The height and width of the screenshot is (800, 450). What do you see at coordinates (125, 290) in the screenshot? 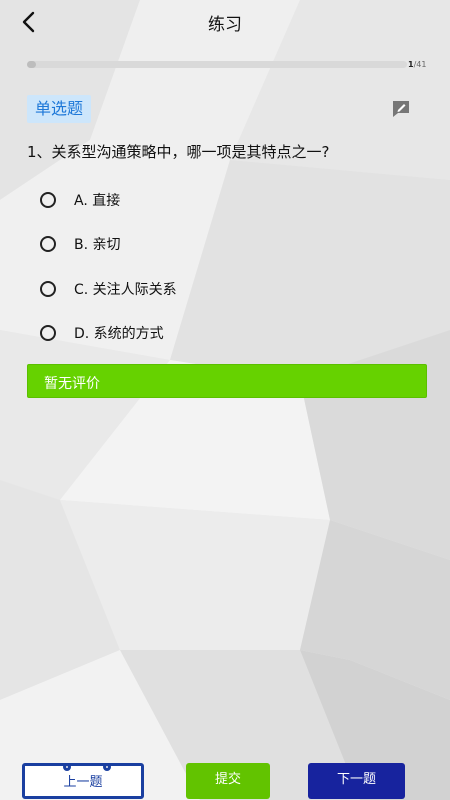
I see `option-c-label: C. 关注人际关系` at bounding box center [125, 290].